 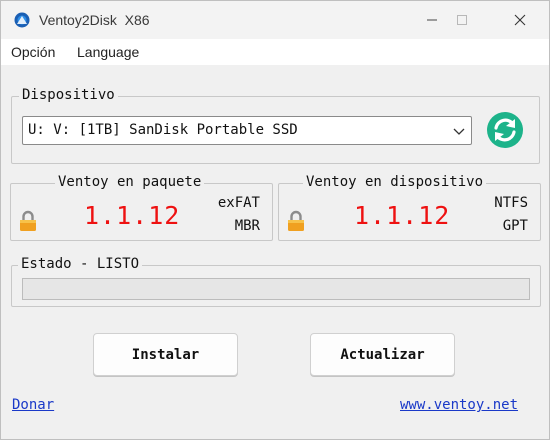 What do you see at coordinates (165, 354) in the screenshot?
I see `install-button: Instalar` at bounding box center [165, 354].